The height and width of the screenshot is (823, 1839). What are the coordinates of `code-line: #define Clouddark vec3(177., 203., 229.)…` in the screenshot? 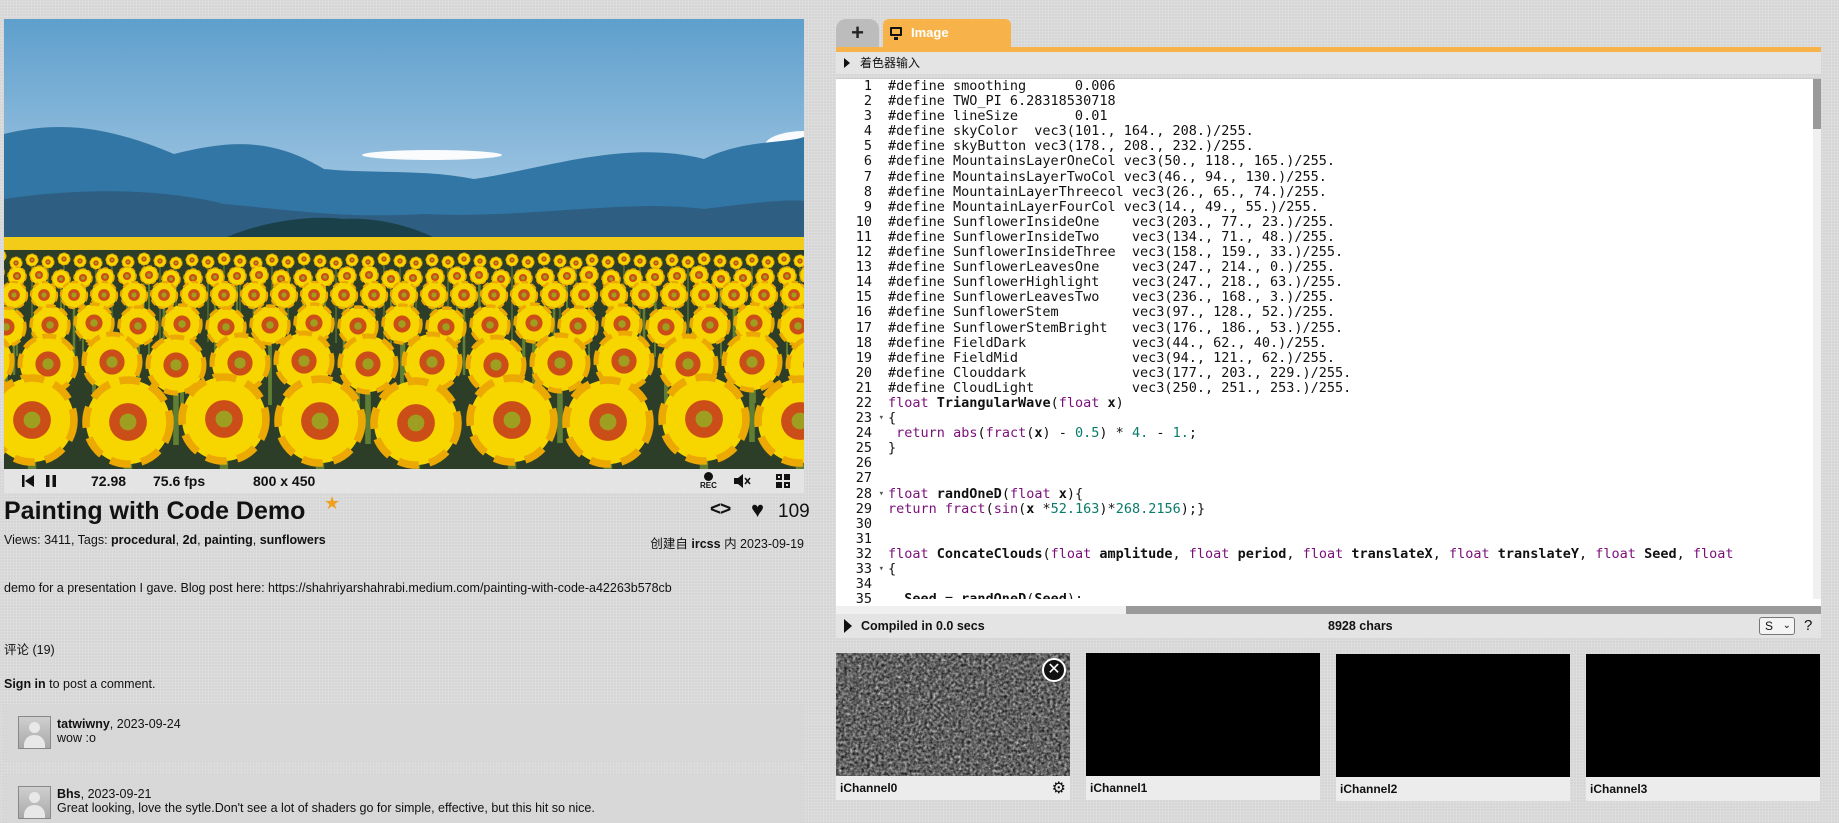 It's located at (1120, 372).